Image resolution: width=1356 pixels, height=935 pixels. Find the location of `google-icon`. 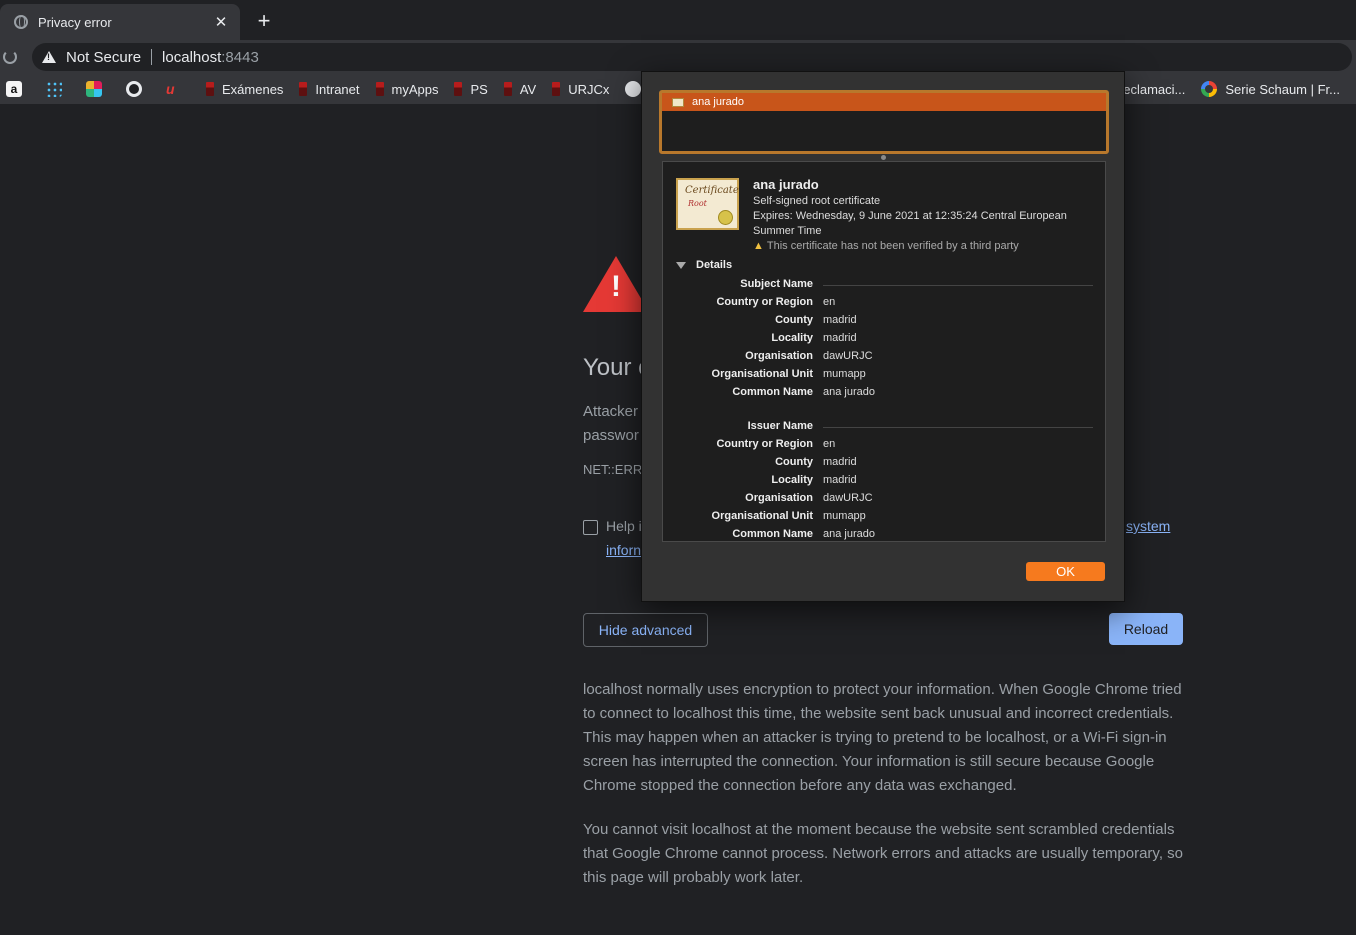

google-icon is located at coordinates (1209, 89).